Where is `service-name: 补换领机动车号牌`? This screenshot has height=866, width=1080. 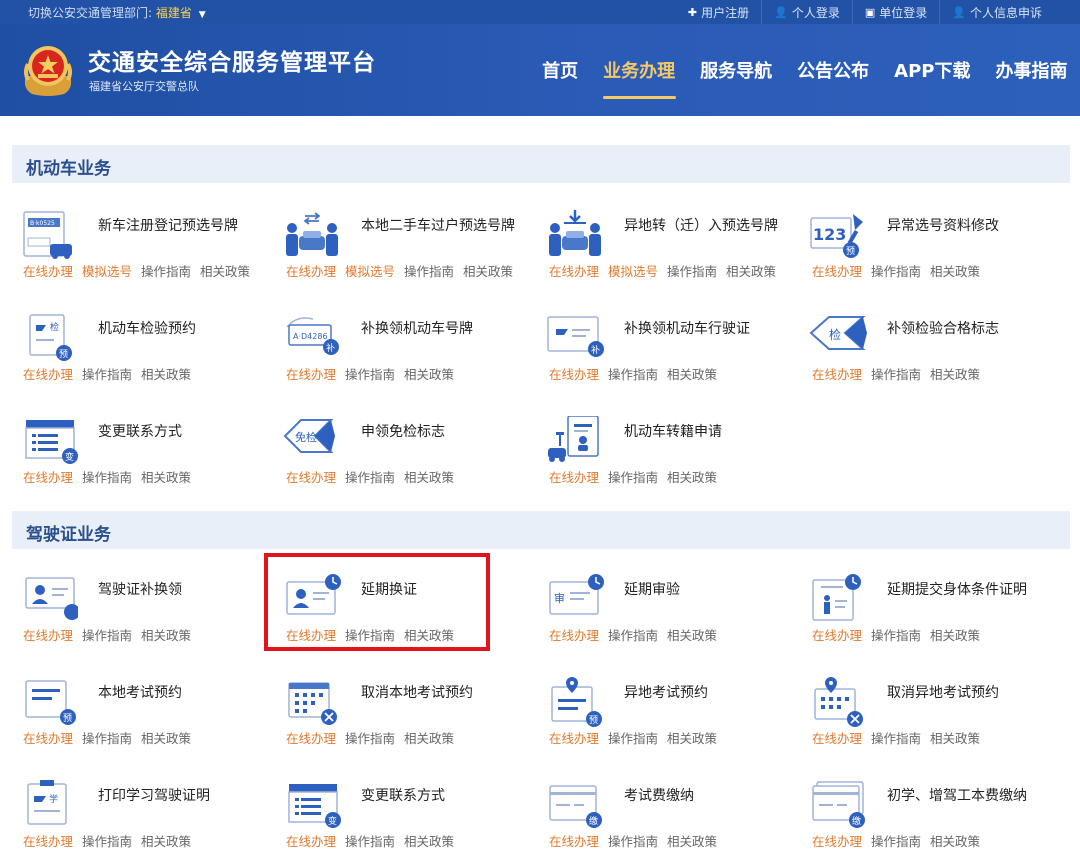
service-name: 补换领机动车号牌 is located at coordinates (444, 329).